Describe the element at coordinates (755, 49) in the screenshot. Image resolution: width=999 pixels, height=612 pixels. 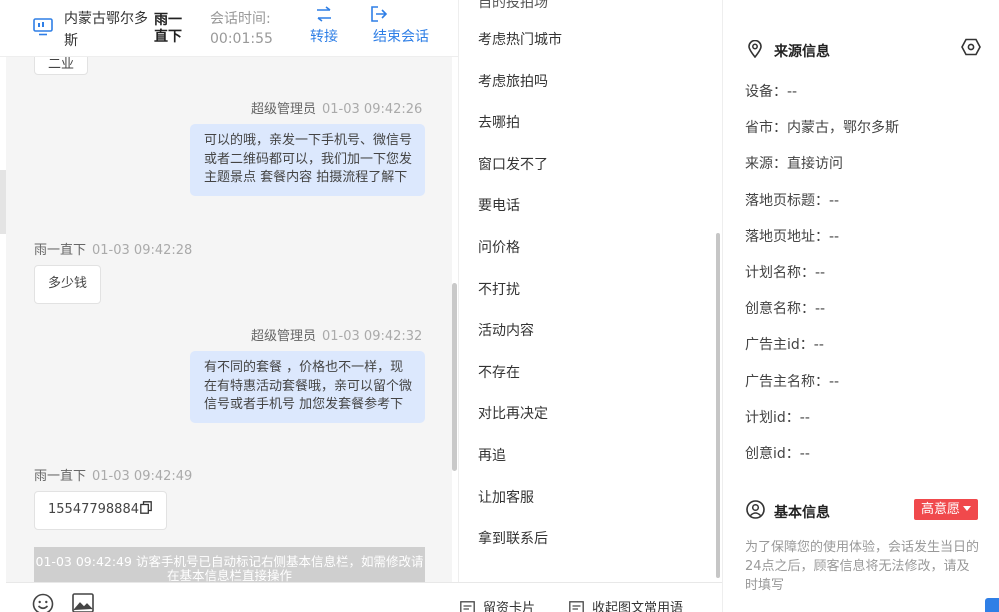
I see `location-pin-icon` at that location.